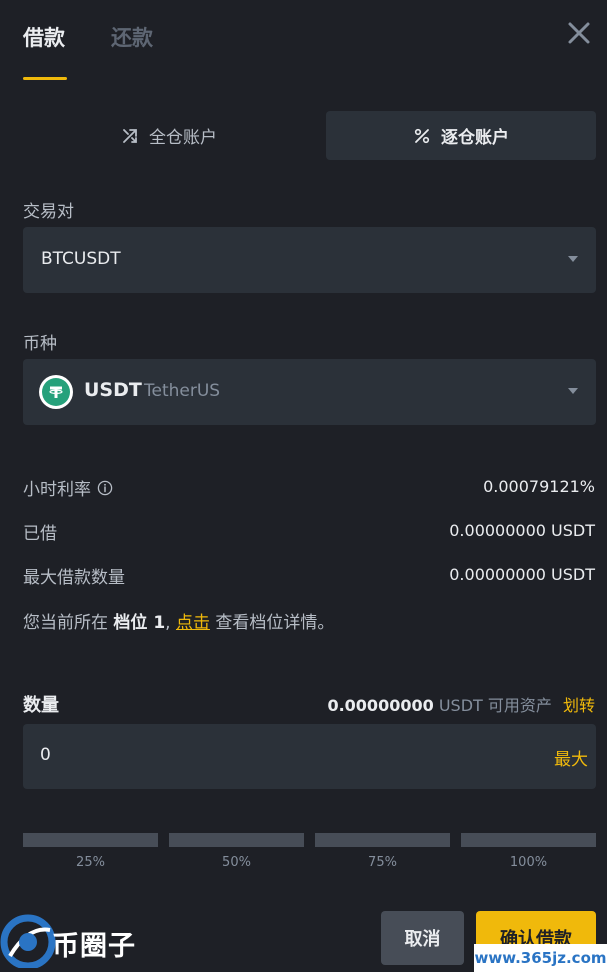 This screenshot has height=972, width=607. What do you see at coordinates (48, 212) in the screenshot?
I see `pair-label: 交易对` at bounding box center [48, 212].